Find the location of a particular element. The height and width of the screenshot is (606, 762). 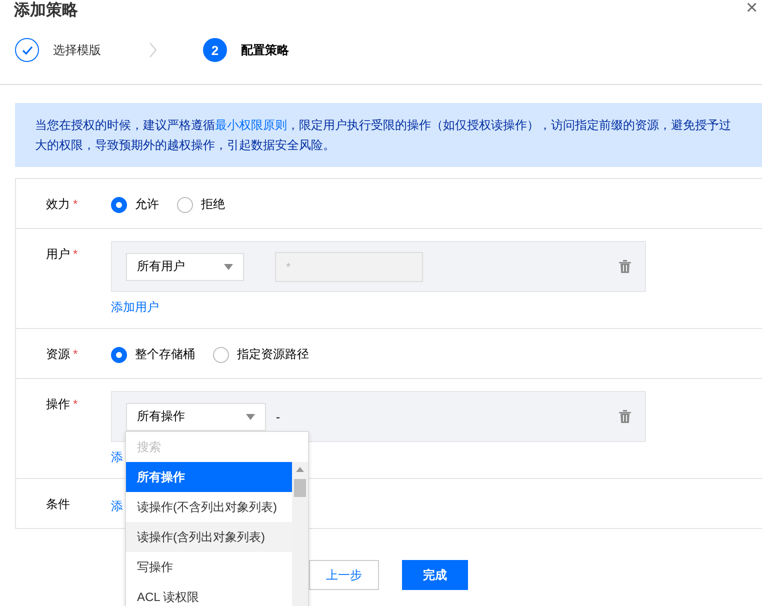

finish-button: 完成 is located at coordinates (435, 575).